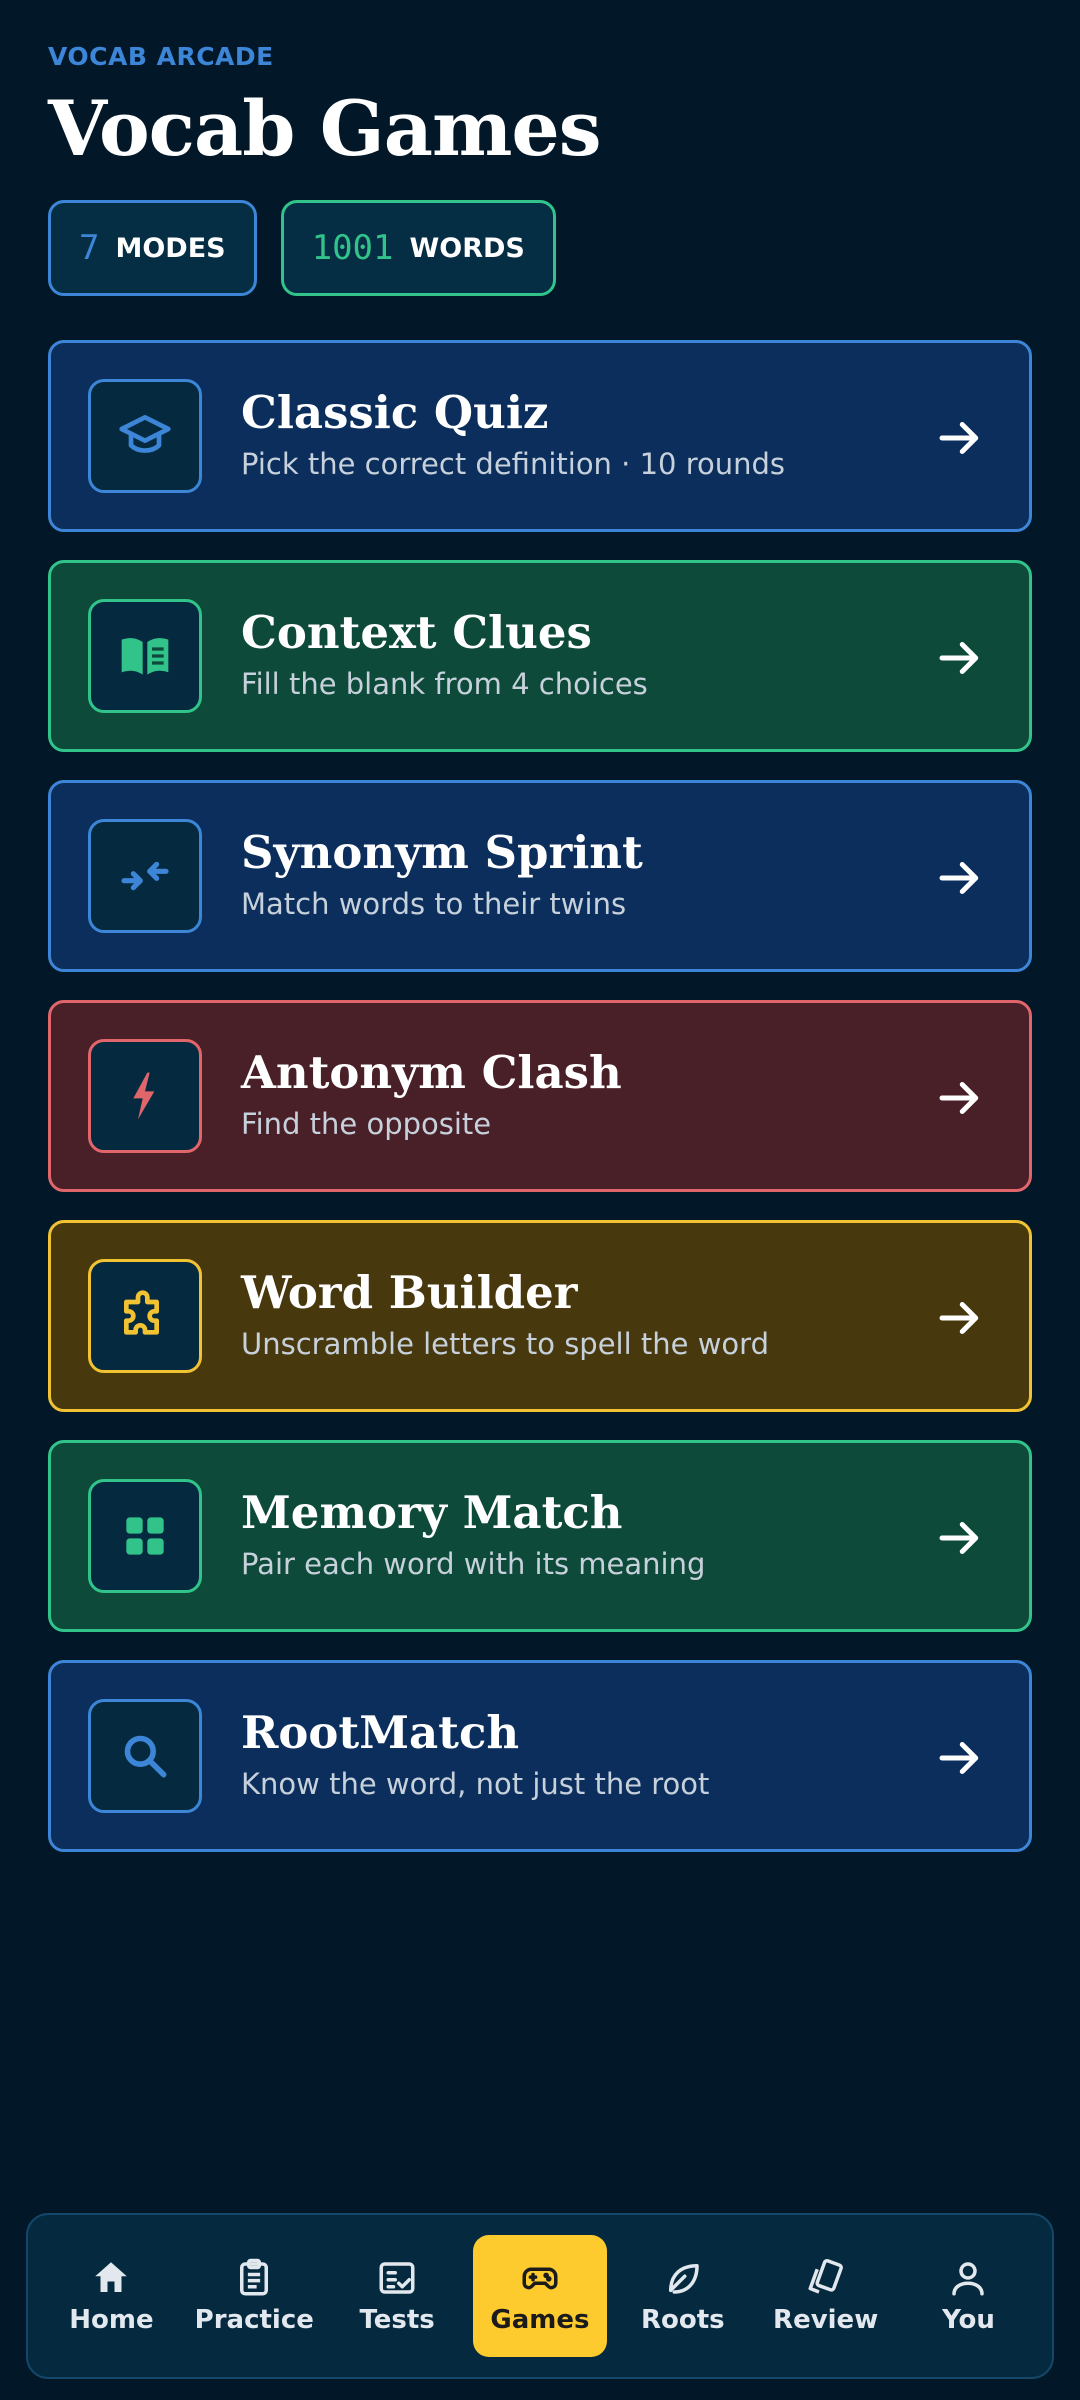 Image resolution: width=1080 pixels, height=2400 pixels. What do you see at coordinates (397, 2278) in the screenshot?
I see `checklist-icon` at bounding box center [397, 2278].